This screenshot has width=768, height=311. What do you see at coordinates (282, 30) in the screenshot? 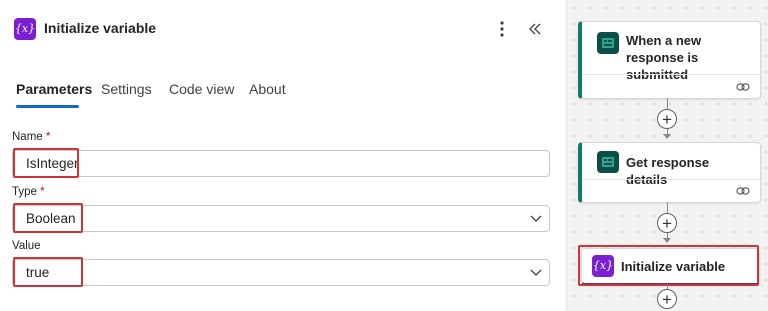
I see `panel-header: {x} Initialize variable` at bounding box center [282, 30].